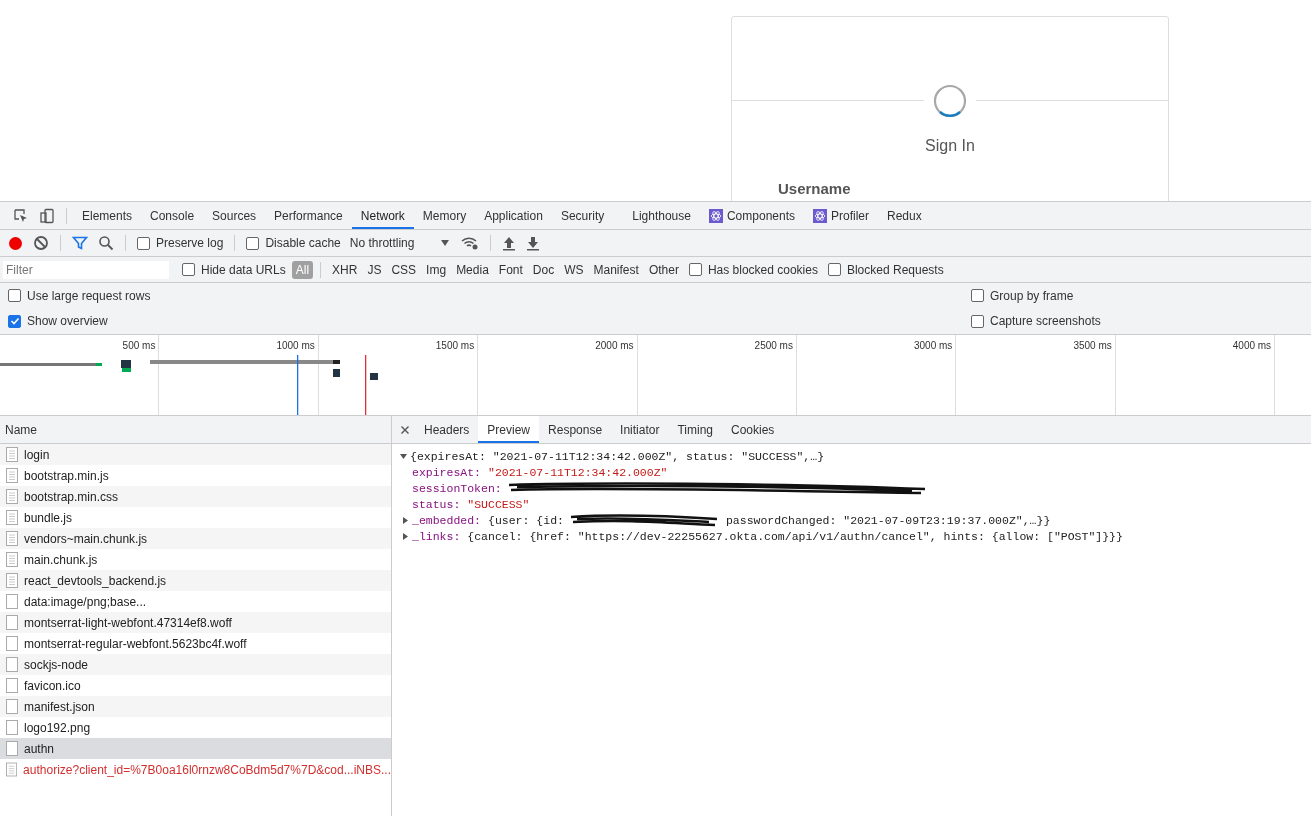 Image resolution: width=1311 pixels, height=816 pixels. Describe the element at coordinates (470, 243) in the screenshot. I see `wifi-settings-icon` at that location.